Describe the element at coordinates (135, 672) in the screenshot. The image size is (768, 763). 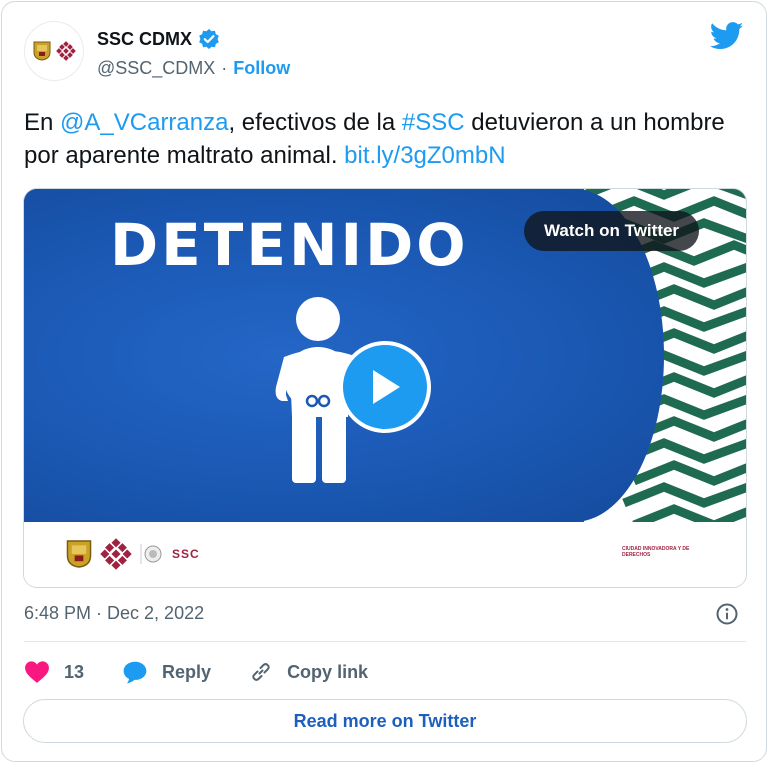
I see `reply-bubble-icon` at that location.